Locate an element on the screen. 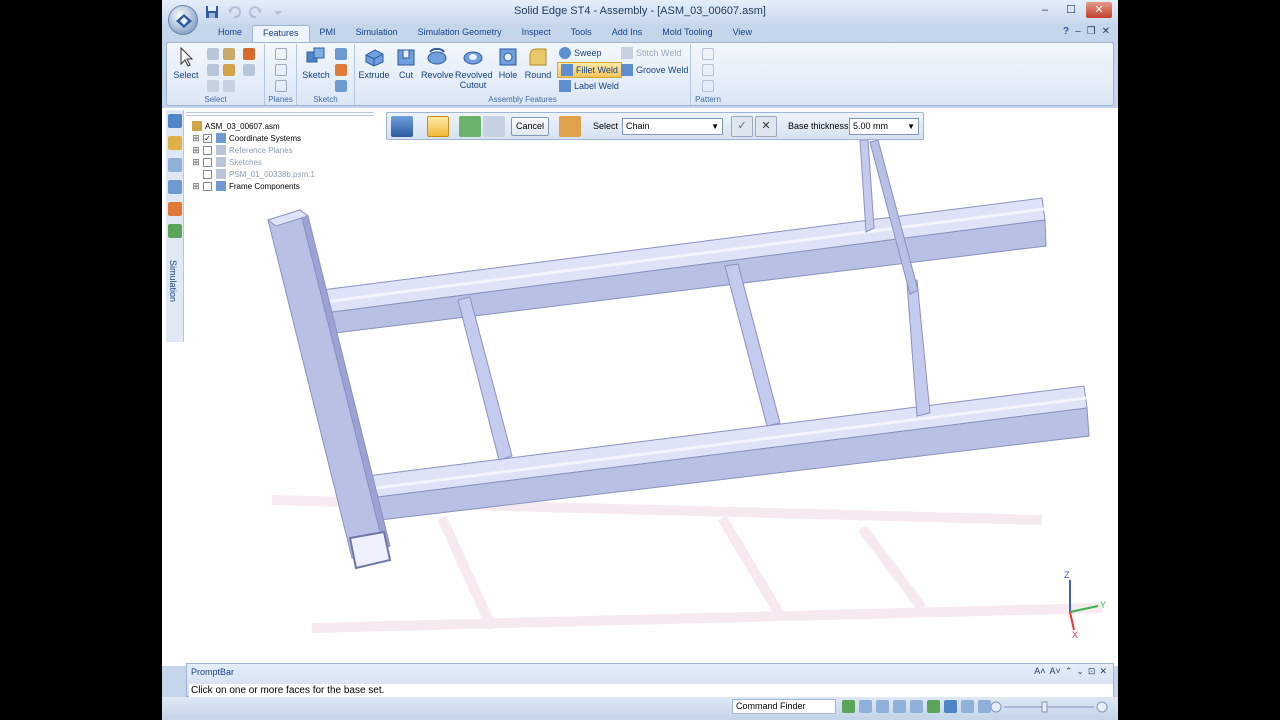 The image size is (1280, 720). tree-item: ⊞ Reference Planes is located at coordinates (292, 150).